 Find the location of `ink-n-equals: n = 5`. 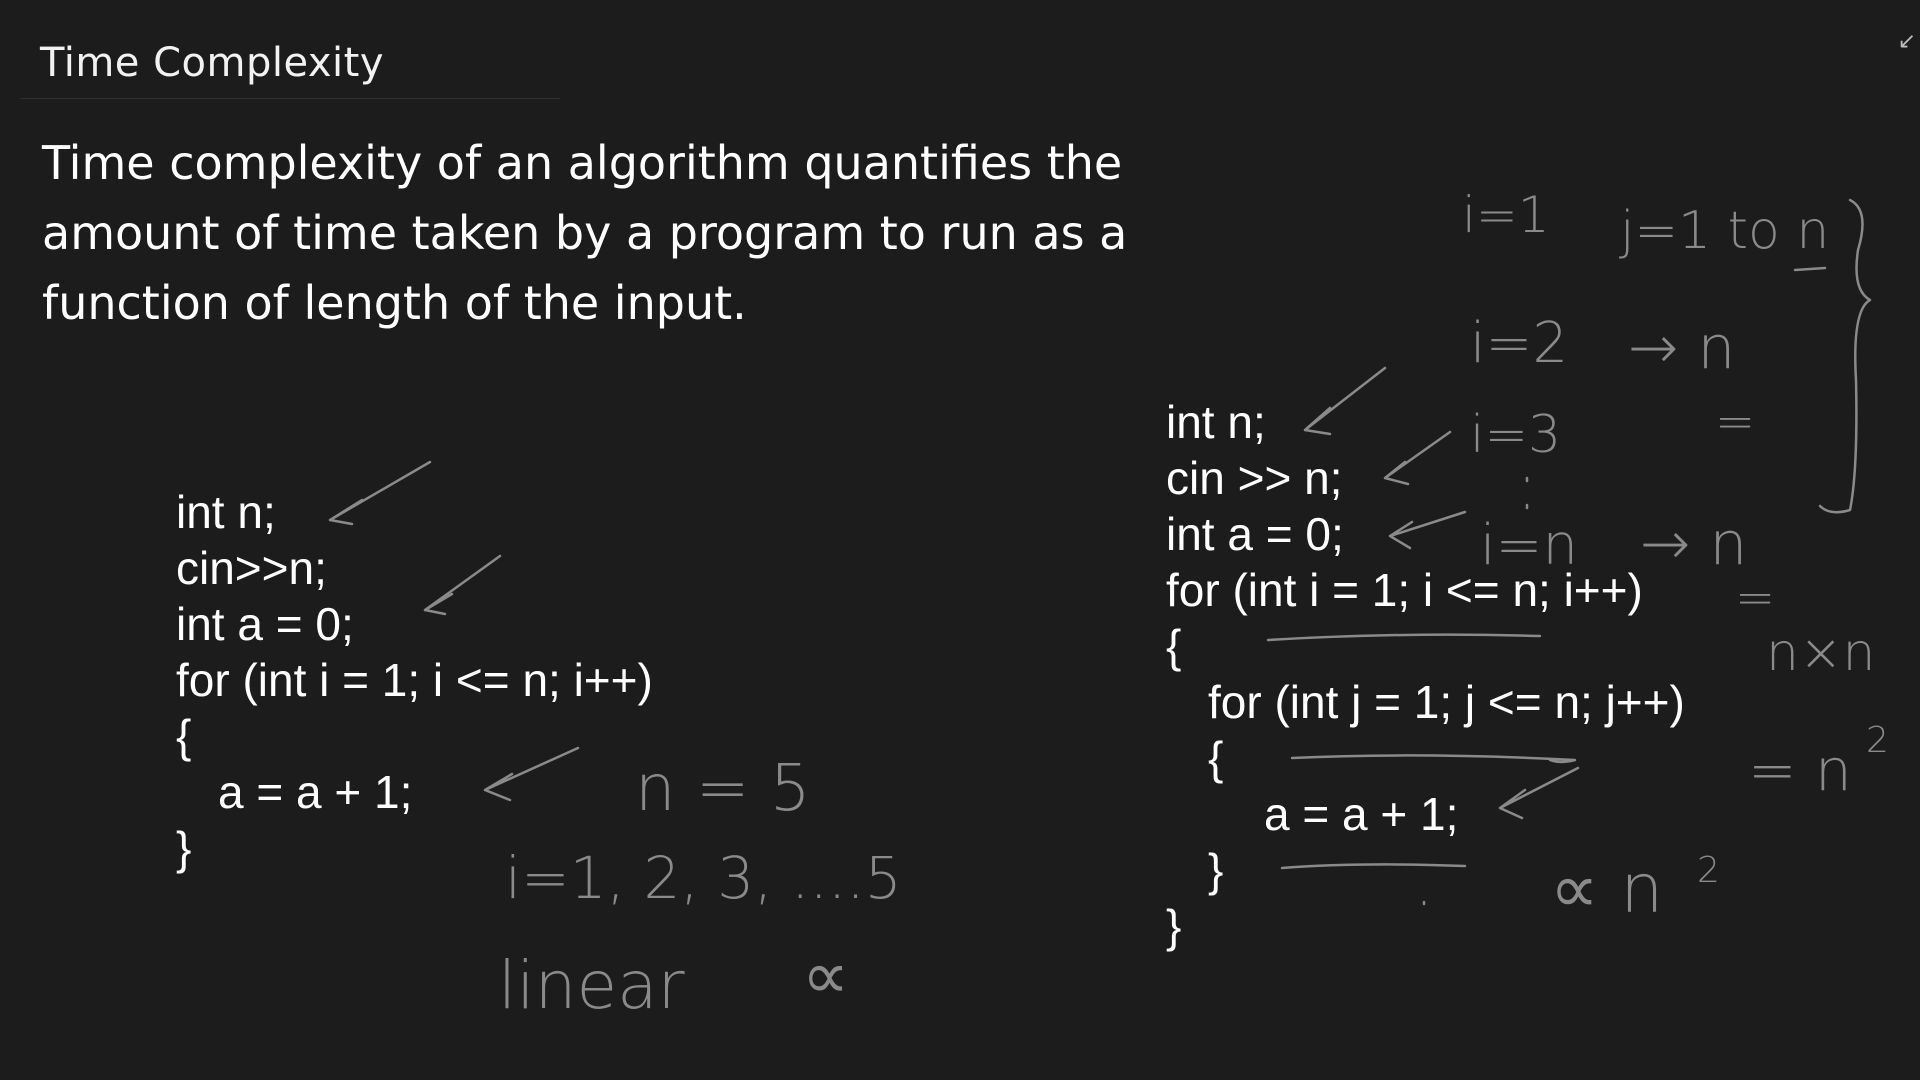

ink-n-equals: n = 5 is located at coordinates (723, 789).